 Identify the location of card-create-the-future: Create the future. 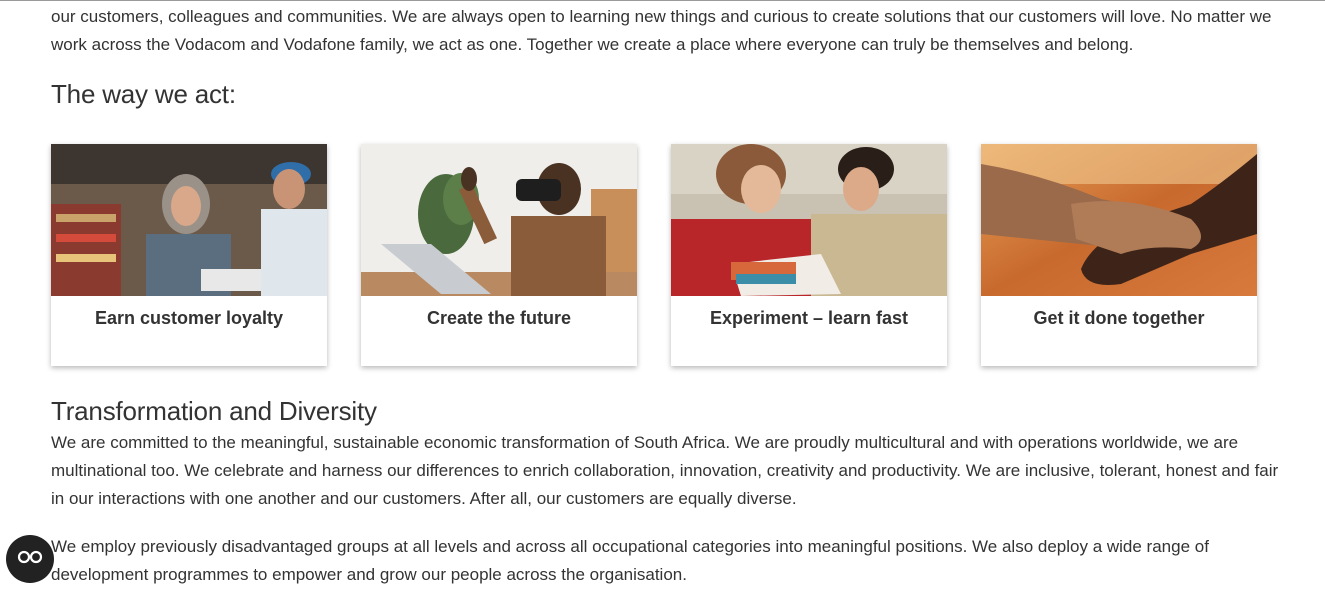
(499, 255).